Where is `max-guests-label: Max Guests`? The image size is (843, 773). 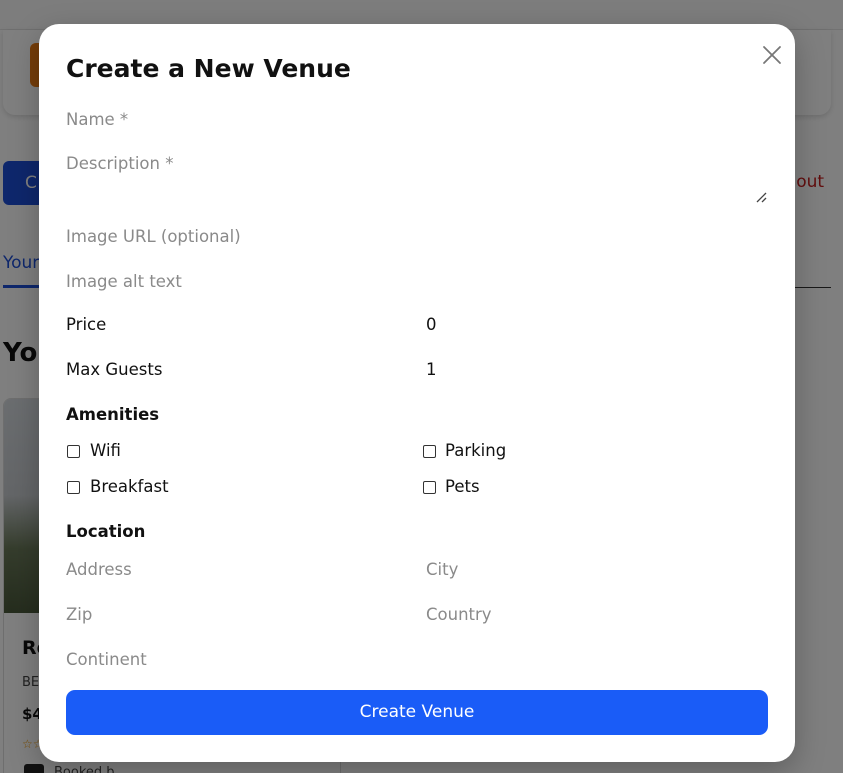 max-guests-label: Max Guests is located at coordinates (114, 369).